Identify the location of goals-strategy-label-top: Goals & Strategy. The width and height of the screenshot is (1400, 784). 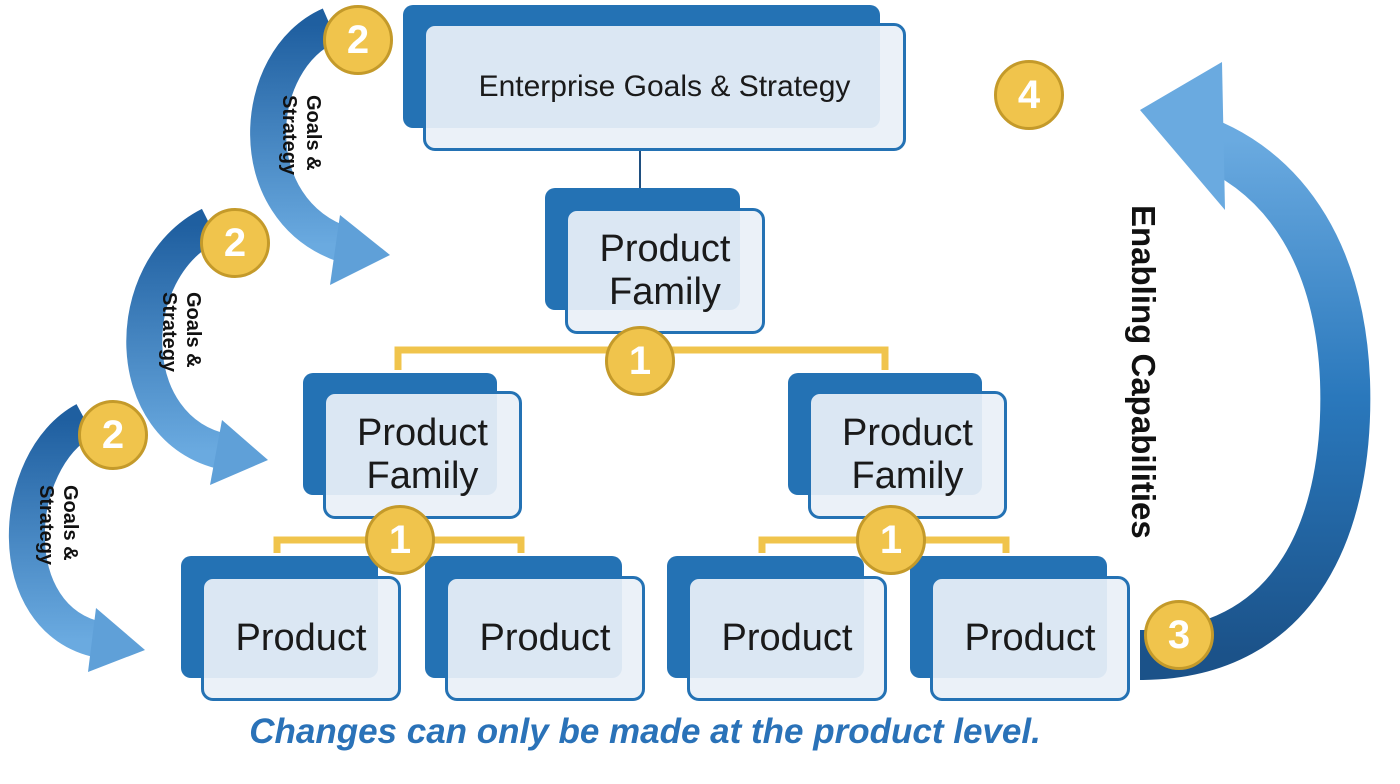
(301, 135).